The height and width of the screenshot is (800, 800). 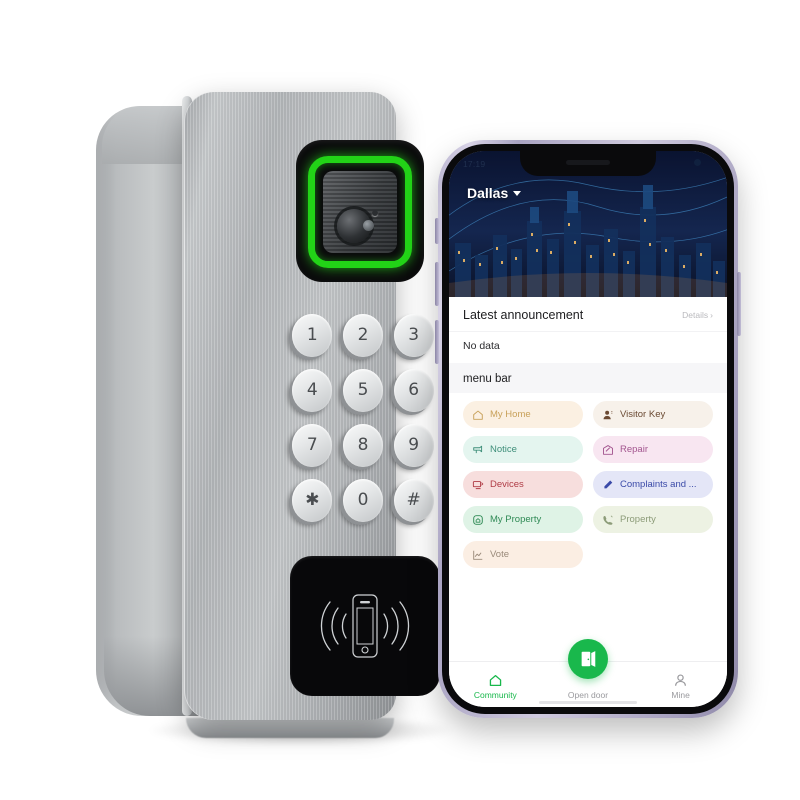 I want to click on menu-item-property: Property, so click(x=653, y=519).